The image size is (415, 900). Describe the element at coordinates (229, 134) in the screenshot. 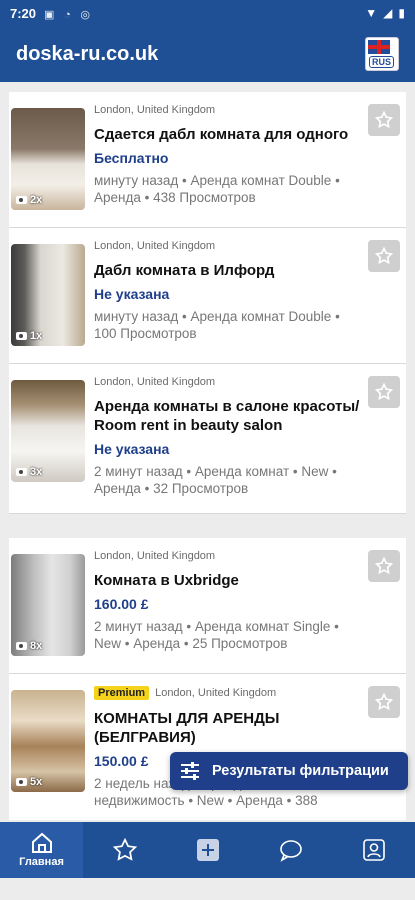

I see `listing-title: Сдается дабл комната для одного` at that location.